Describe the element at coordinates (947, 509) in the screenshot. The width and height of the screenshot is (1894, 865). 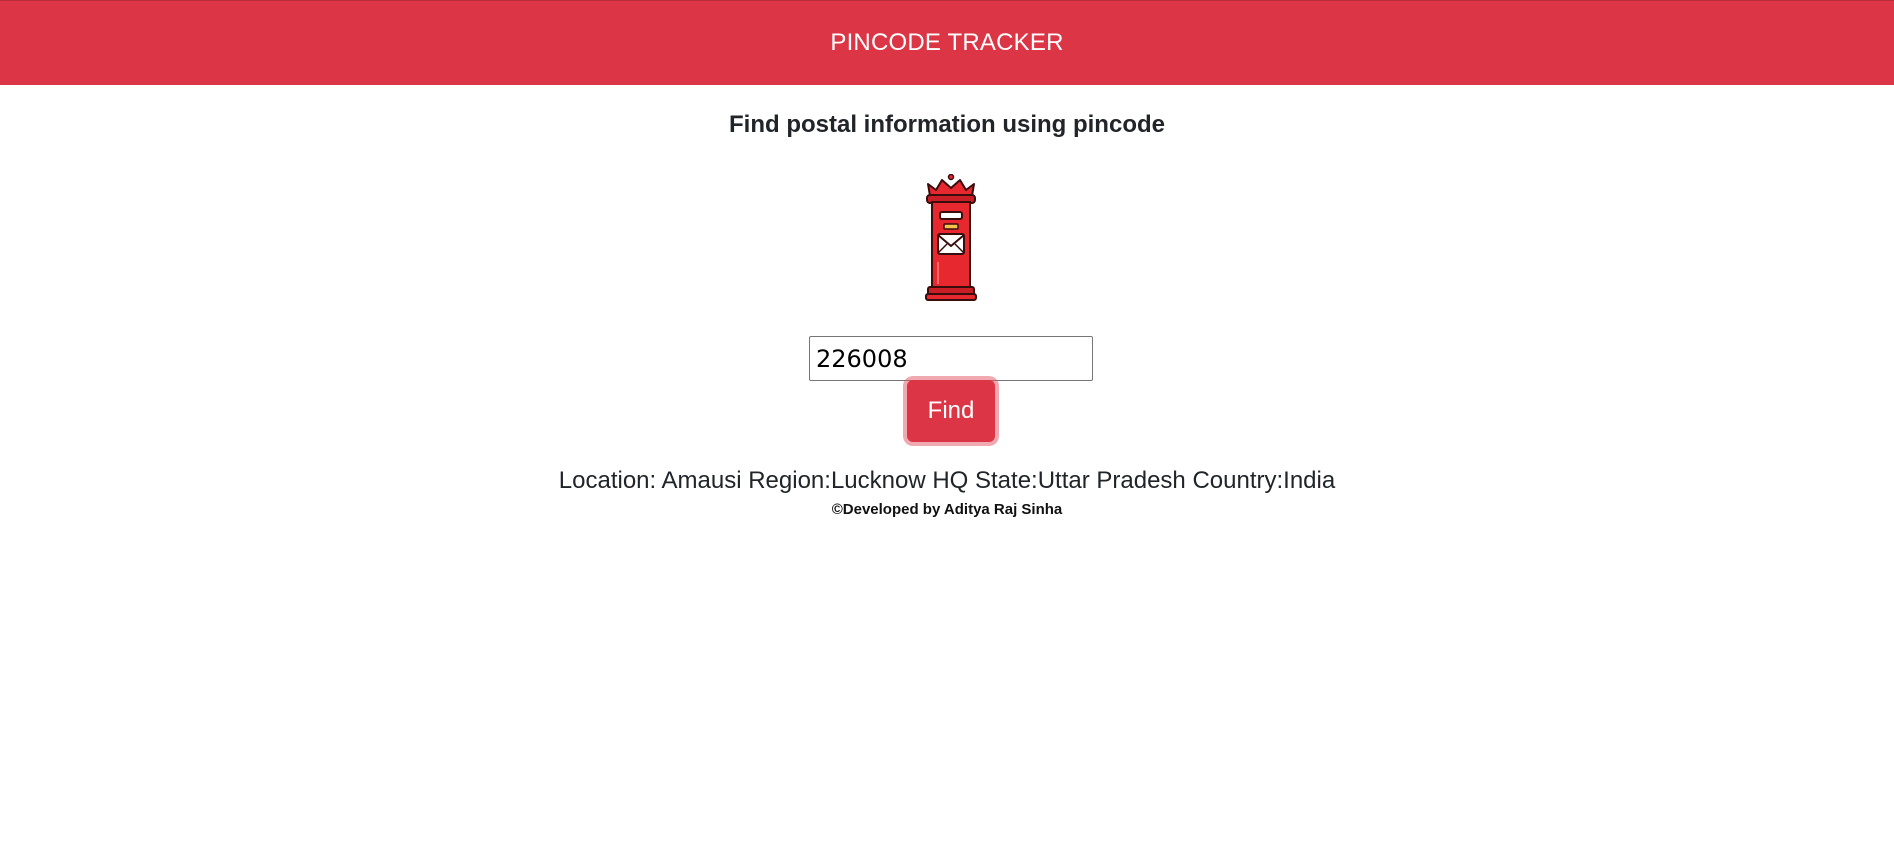
I see `footer-credit: ©Developed by Aditya Raj Sinha` at that location.